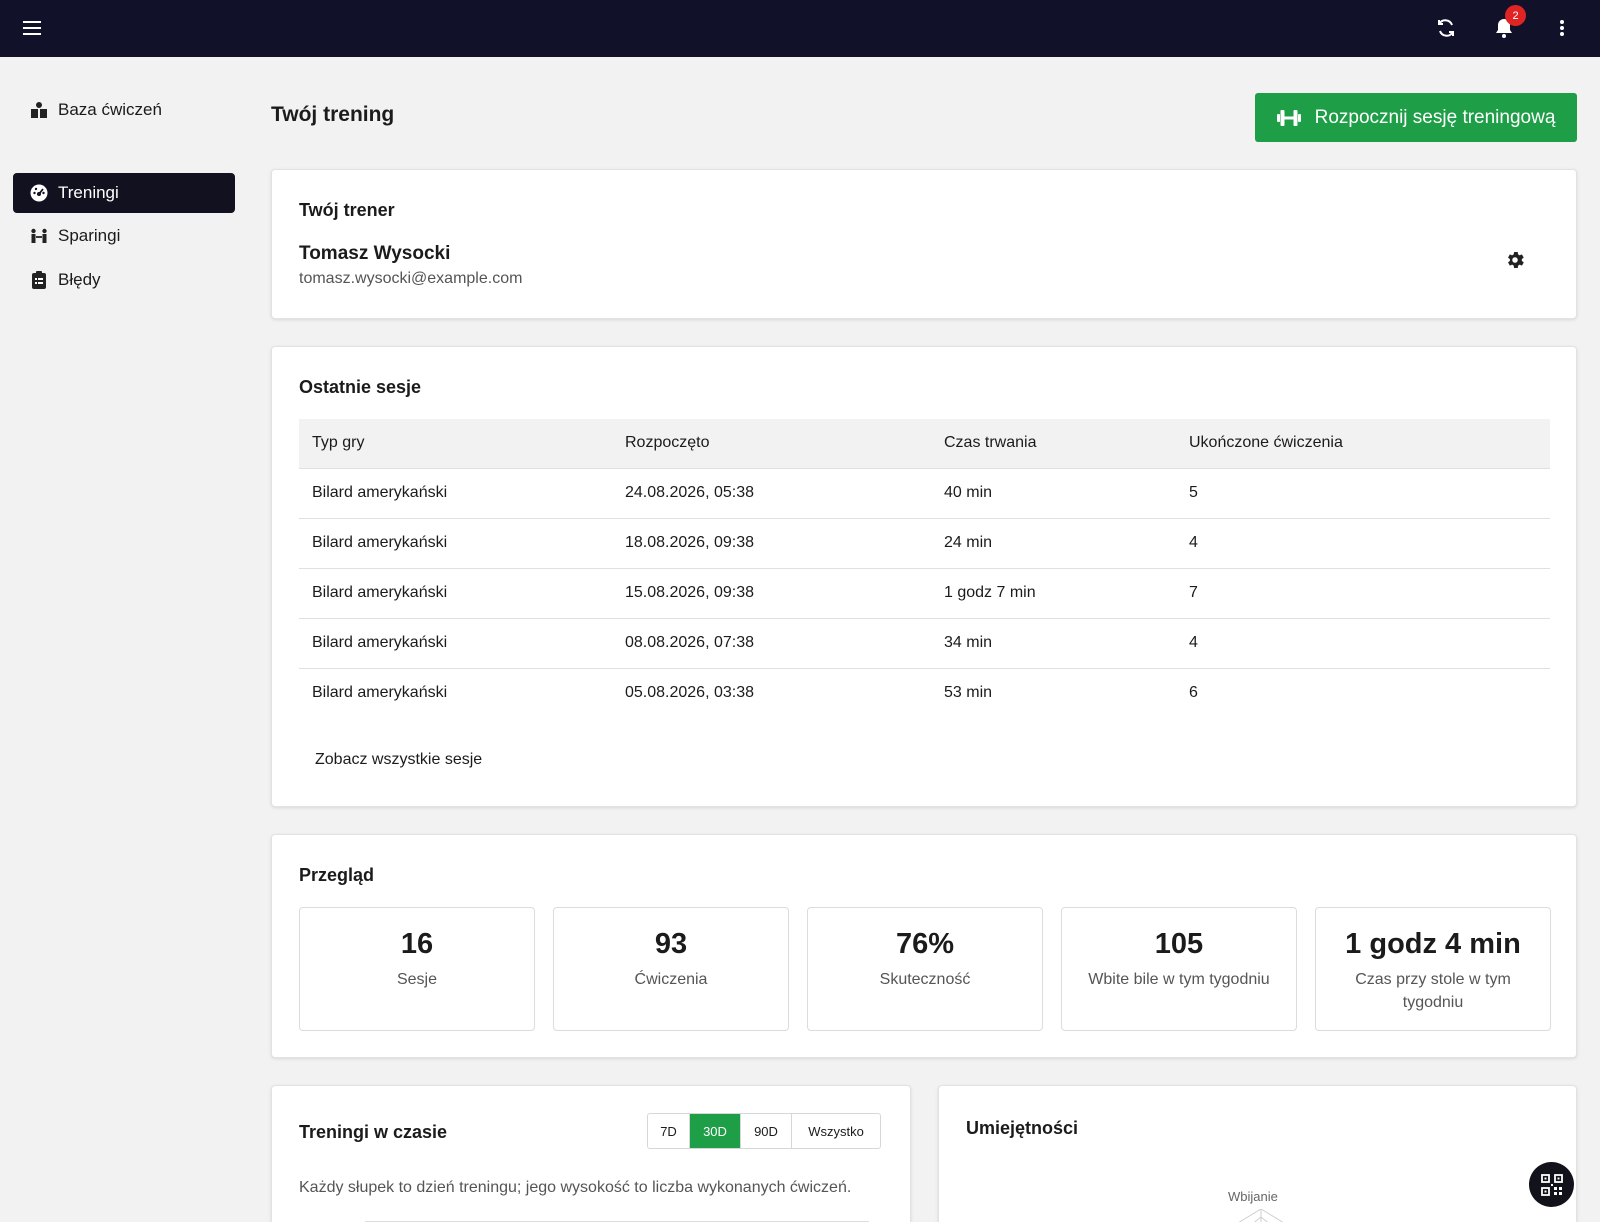 The width and height of the screenshot is (1600, 1222). I want to click on trainer-email: tomasz.wysocki@example.com, so click(411, 278).